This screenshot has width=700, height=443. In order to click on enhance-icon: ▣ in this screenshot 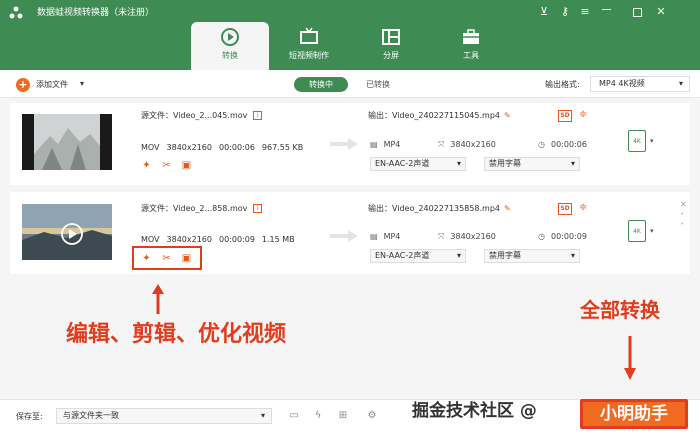, I will do `click(186, 165)`.